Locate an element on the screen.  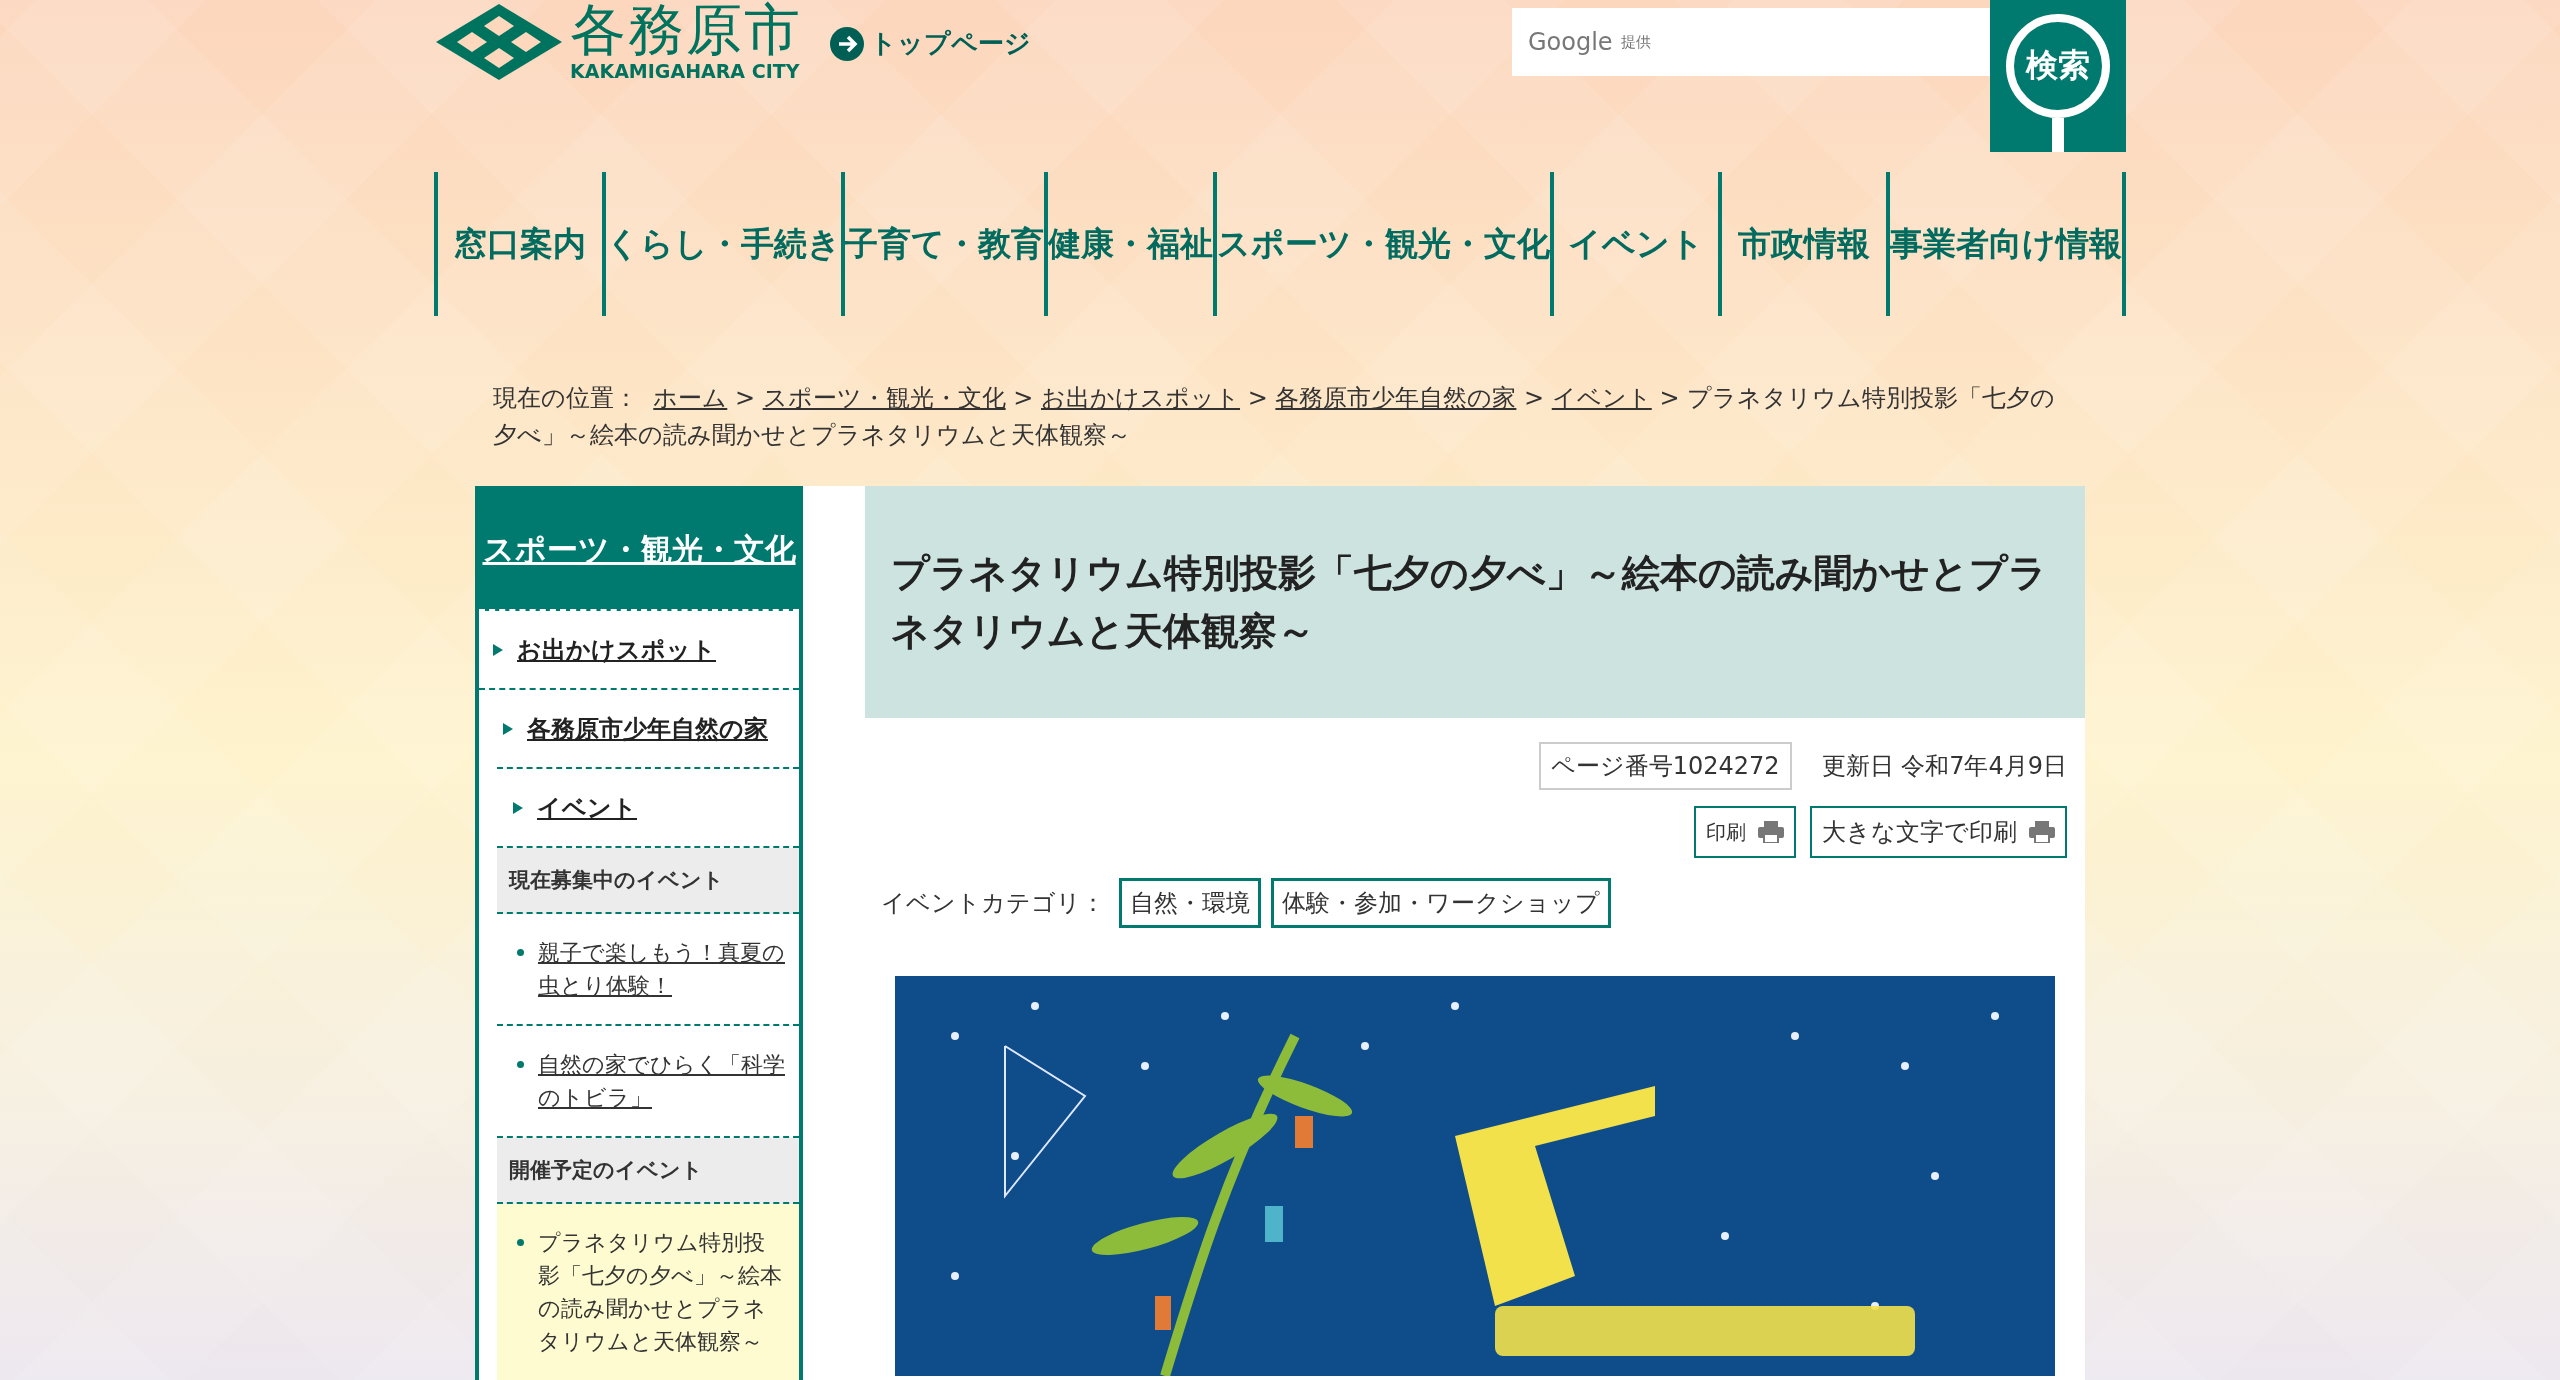
breadcrumb-trail: 現在の位置： ホーム > スポーツ・観光・文化 > お出かけスポット > 各務原市少年自然の家 > イベント > プラネタリウム特別投影「七夕の夕べ」～絵本の読み聞かせとプラネタリウムと天体観察～ is located at coordinates (1275, 417).